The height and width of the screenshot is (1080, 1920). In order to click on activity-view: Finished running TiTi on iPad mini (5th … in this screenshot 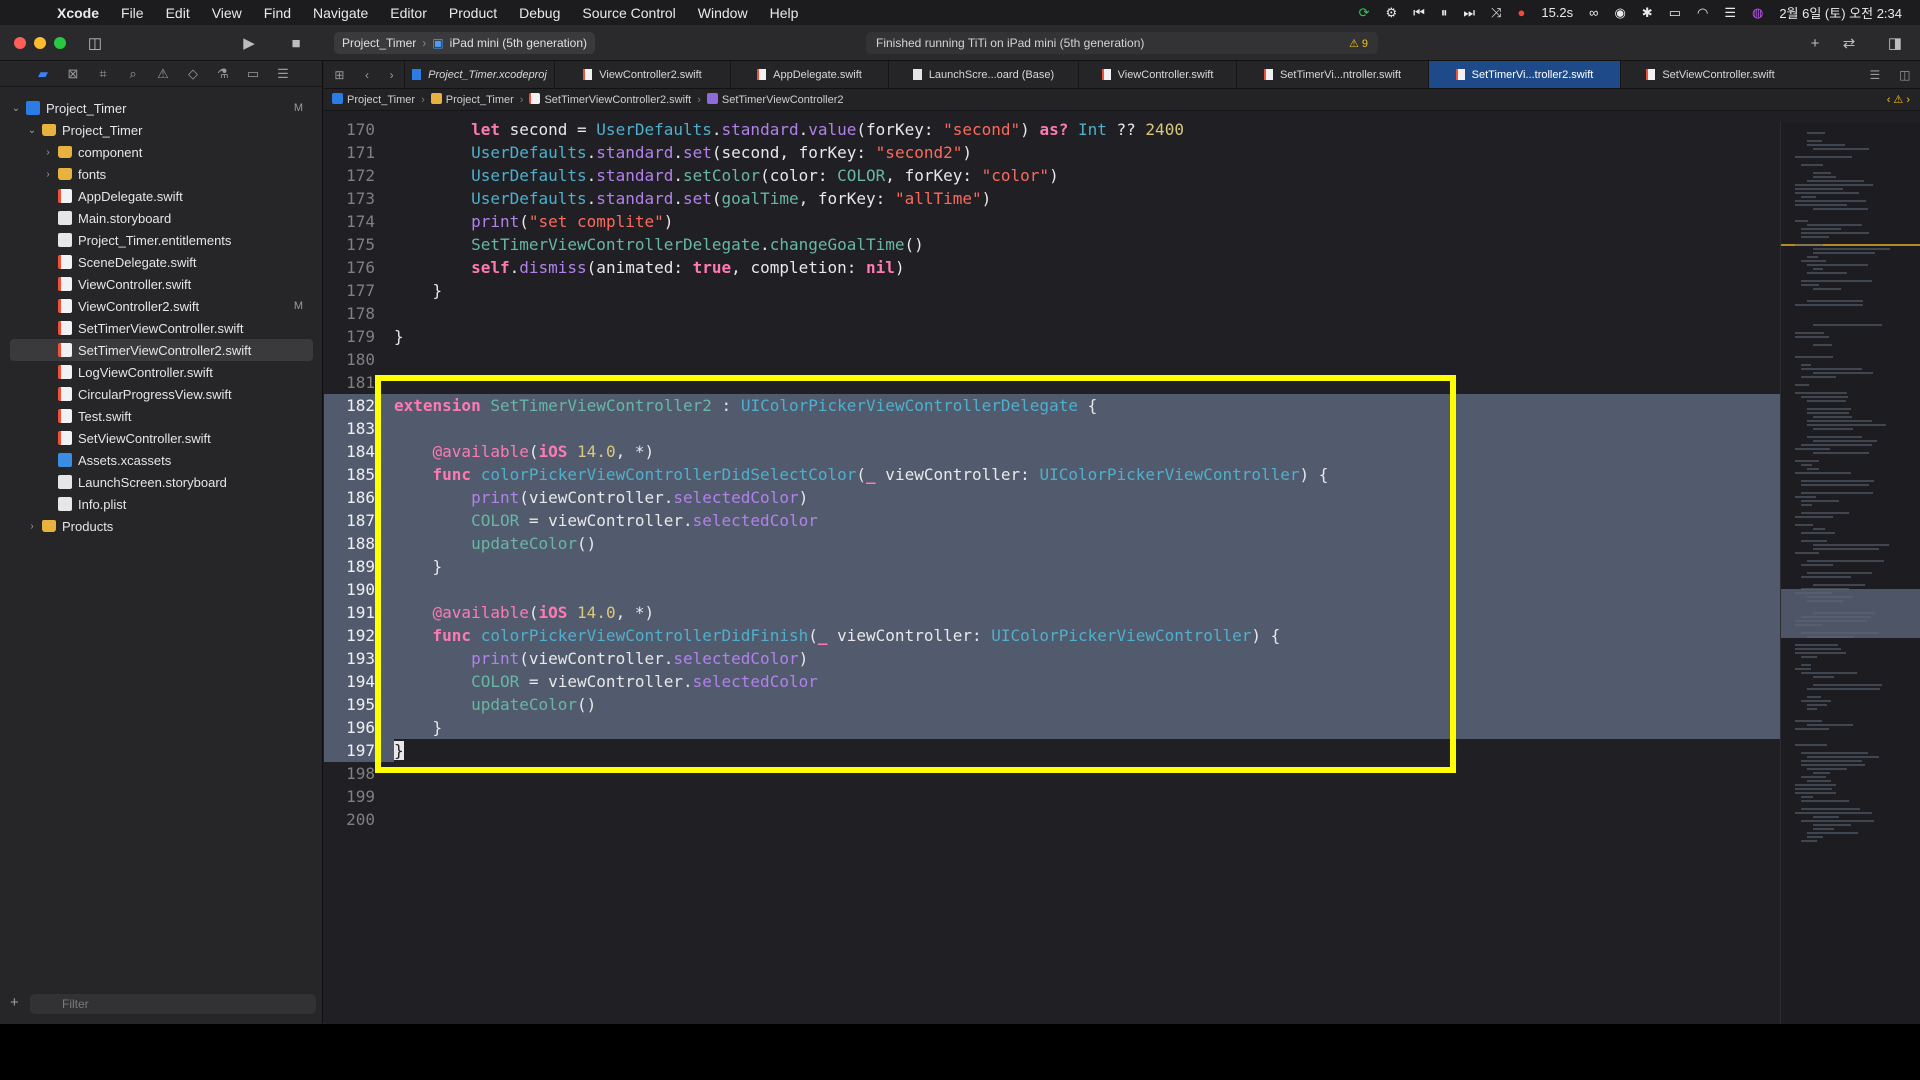, I will do `click(1122, 43)`.